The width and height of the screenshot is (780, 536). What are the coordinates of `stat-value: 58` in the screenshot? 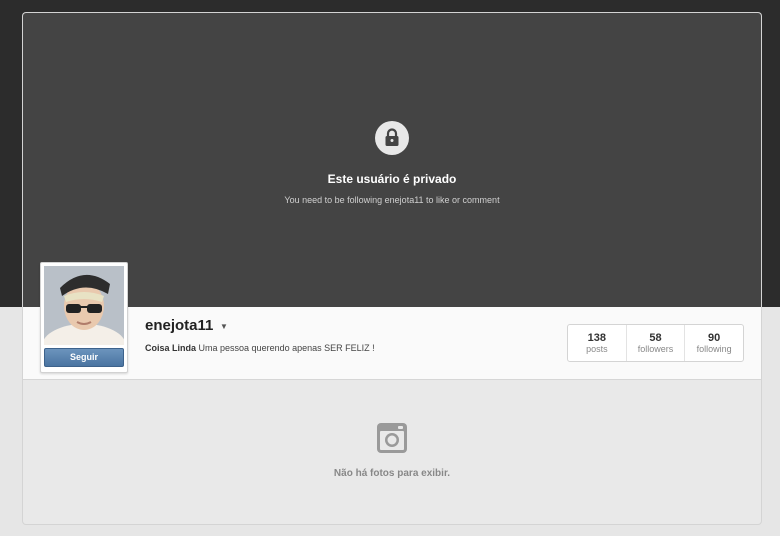 It's located at (655, 338).